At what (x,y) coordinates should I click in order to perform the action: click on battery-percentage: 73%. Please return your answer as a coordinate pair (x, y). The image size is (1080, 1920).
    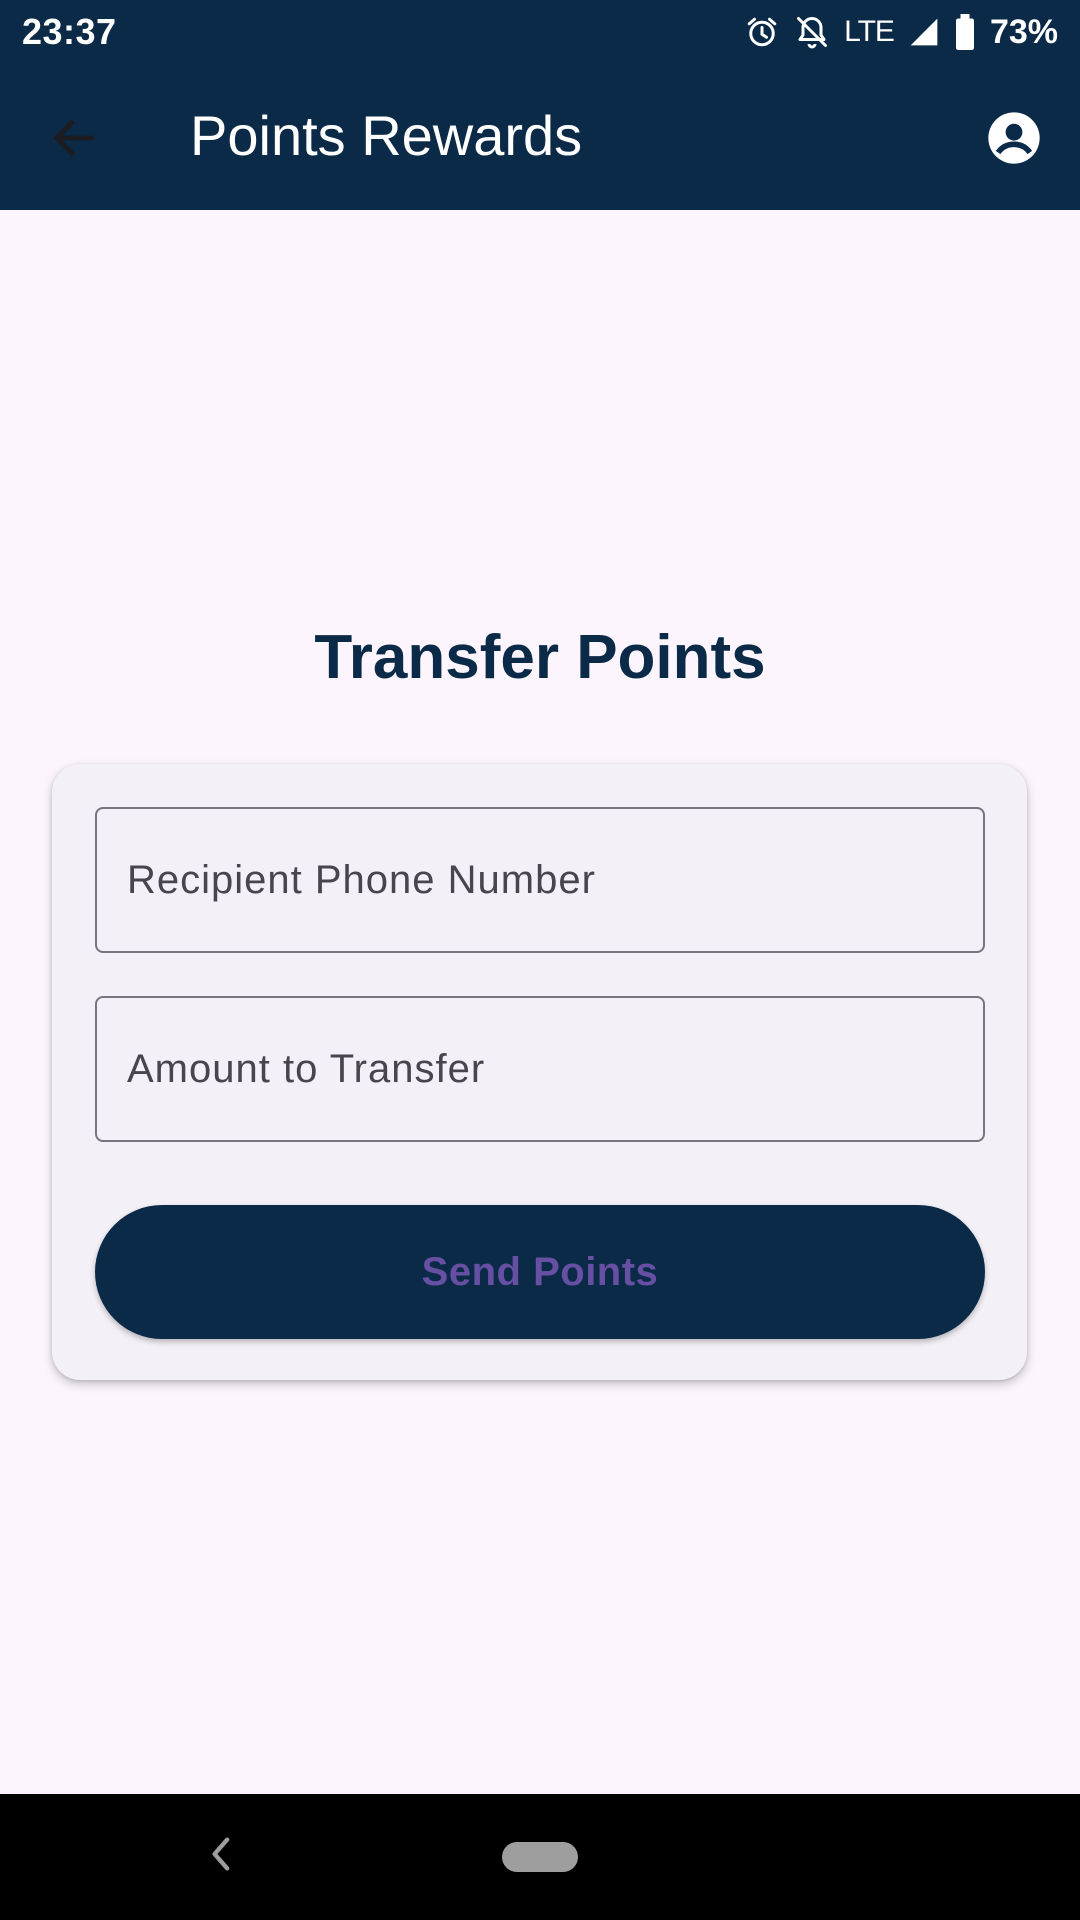
    Looking at the image, I should click on (1023, 31).